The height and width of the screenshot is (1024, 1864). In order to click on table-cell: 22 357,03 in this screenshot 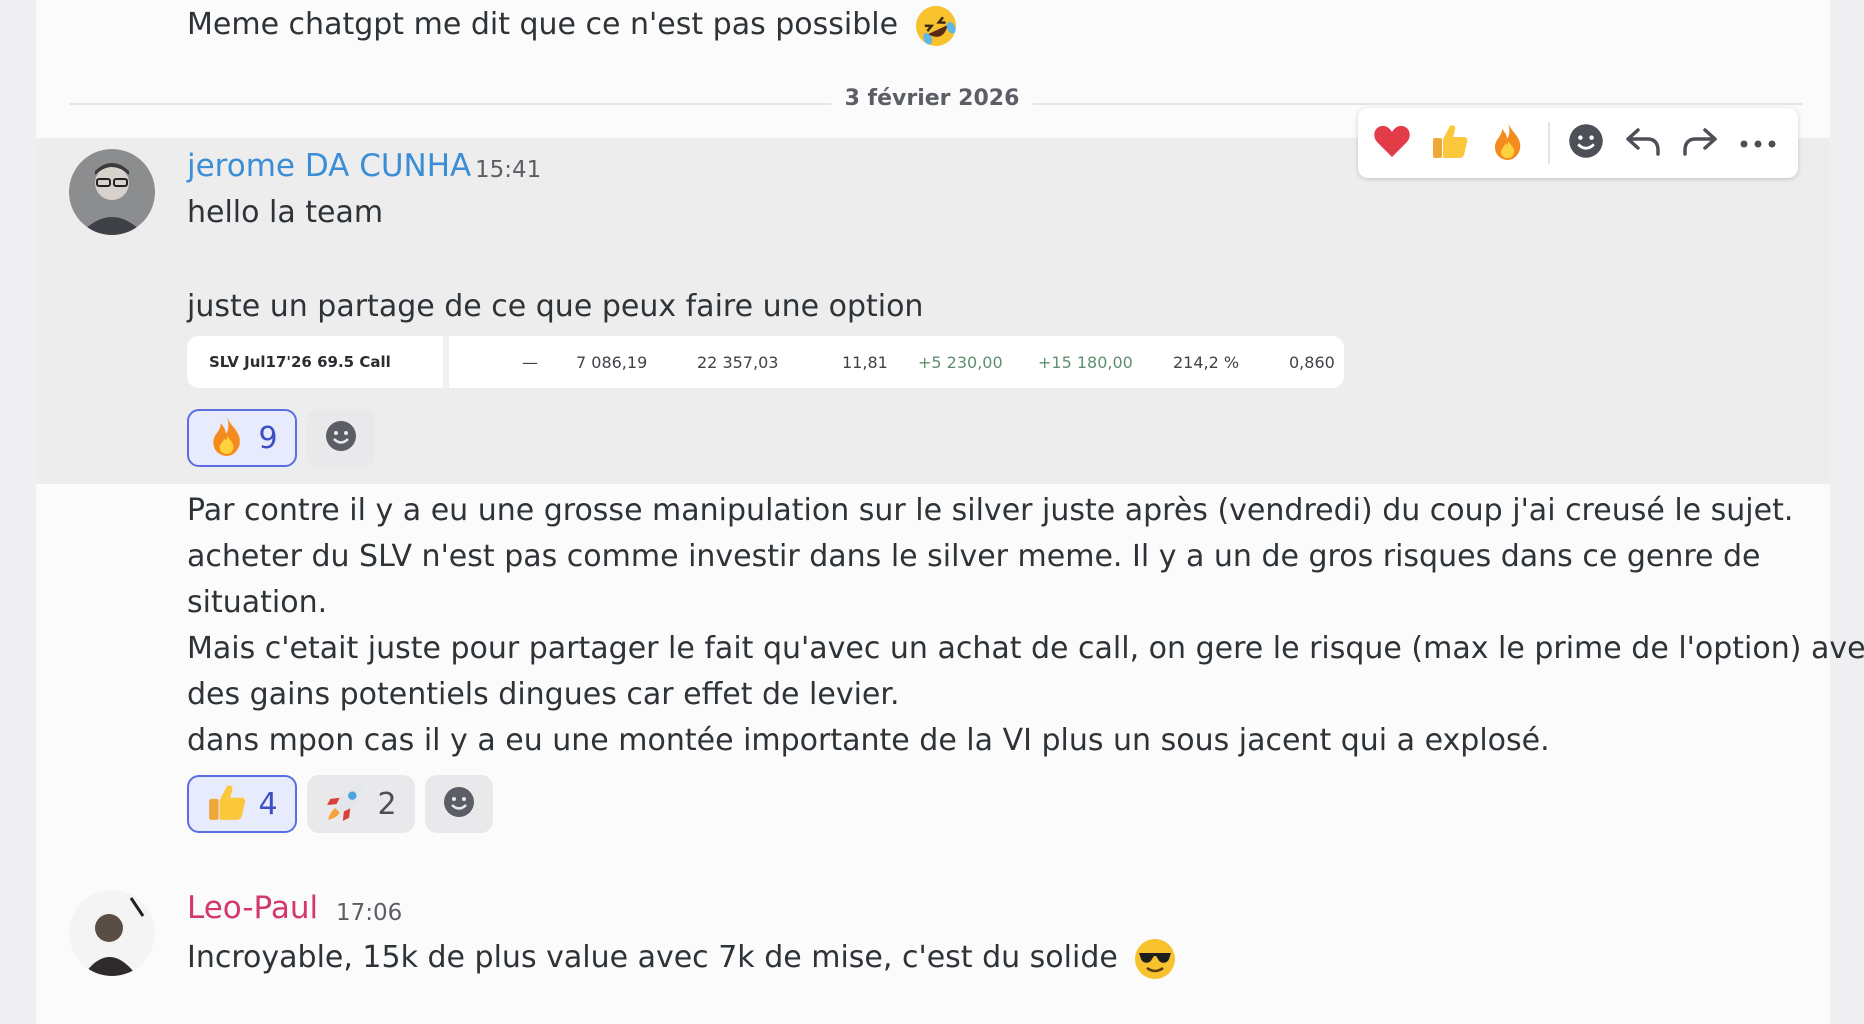, I will do `click(738, 362)`.